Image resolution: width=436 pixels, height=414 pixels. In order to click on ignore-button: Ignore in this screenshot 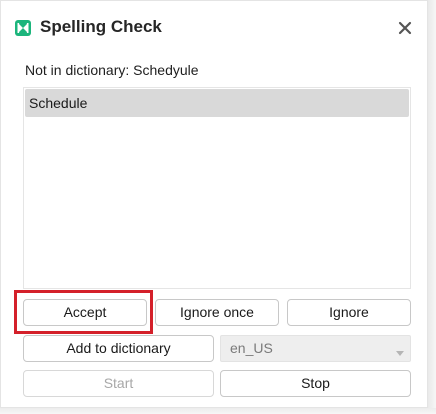, I will do `click(349, 312)`.